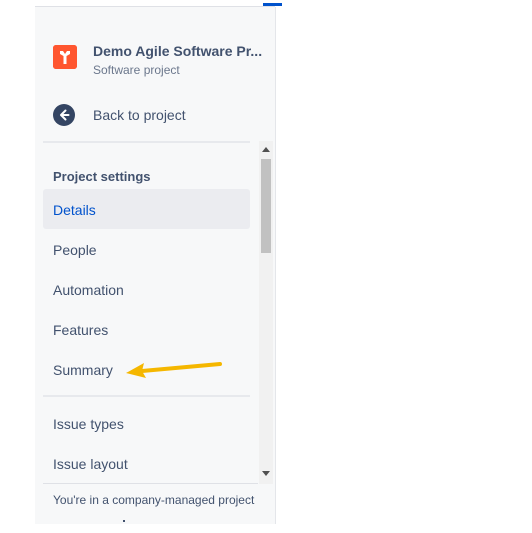  I want to click on scroll-down-icon, so click(266, 473).